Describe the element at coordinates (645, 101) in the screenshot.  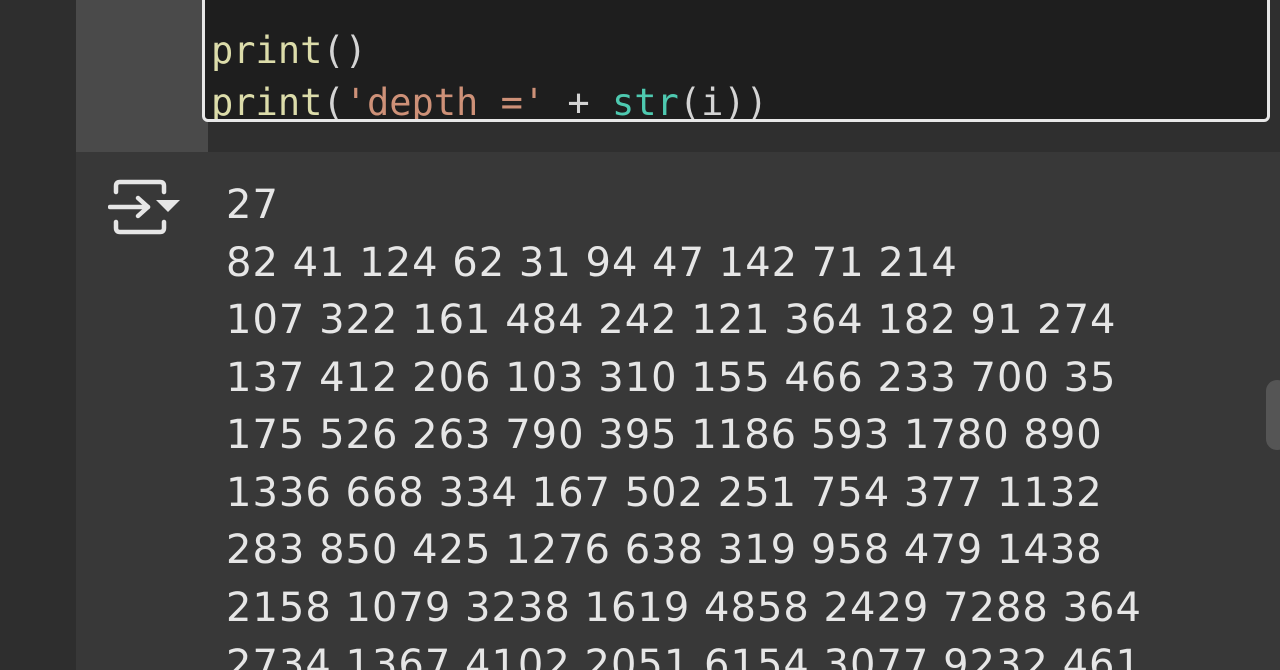
I see `code-token-builtin: str` at that location.